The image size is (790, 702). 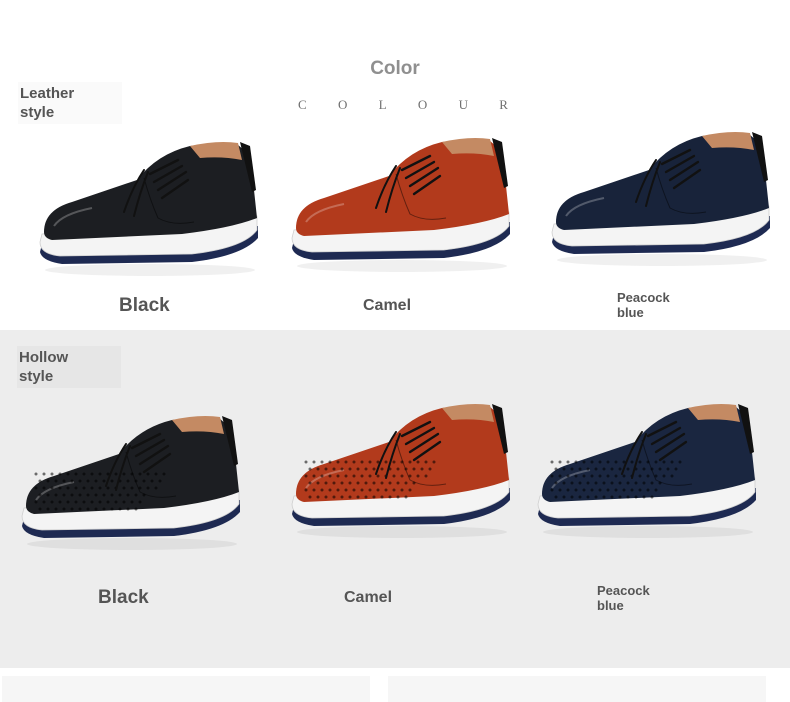 What do you see at coordinates (503, 104) in the screenshot?
I see `subtitle-letter: R` at bounding box center [503, 104].